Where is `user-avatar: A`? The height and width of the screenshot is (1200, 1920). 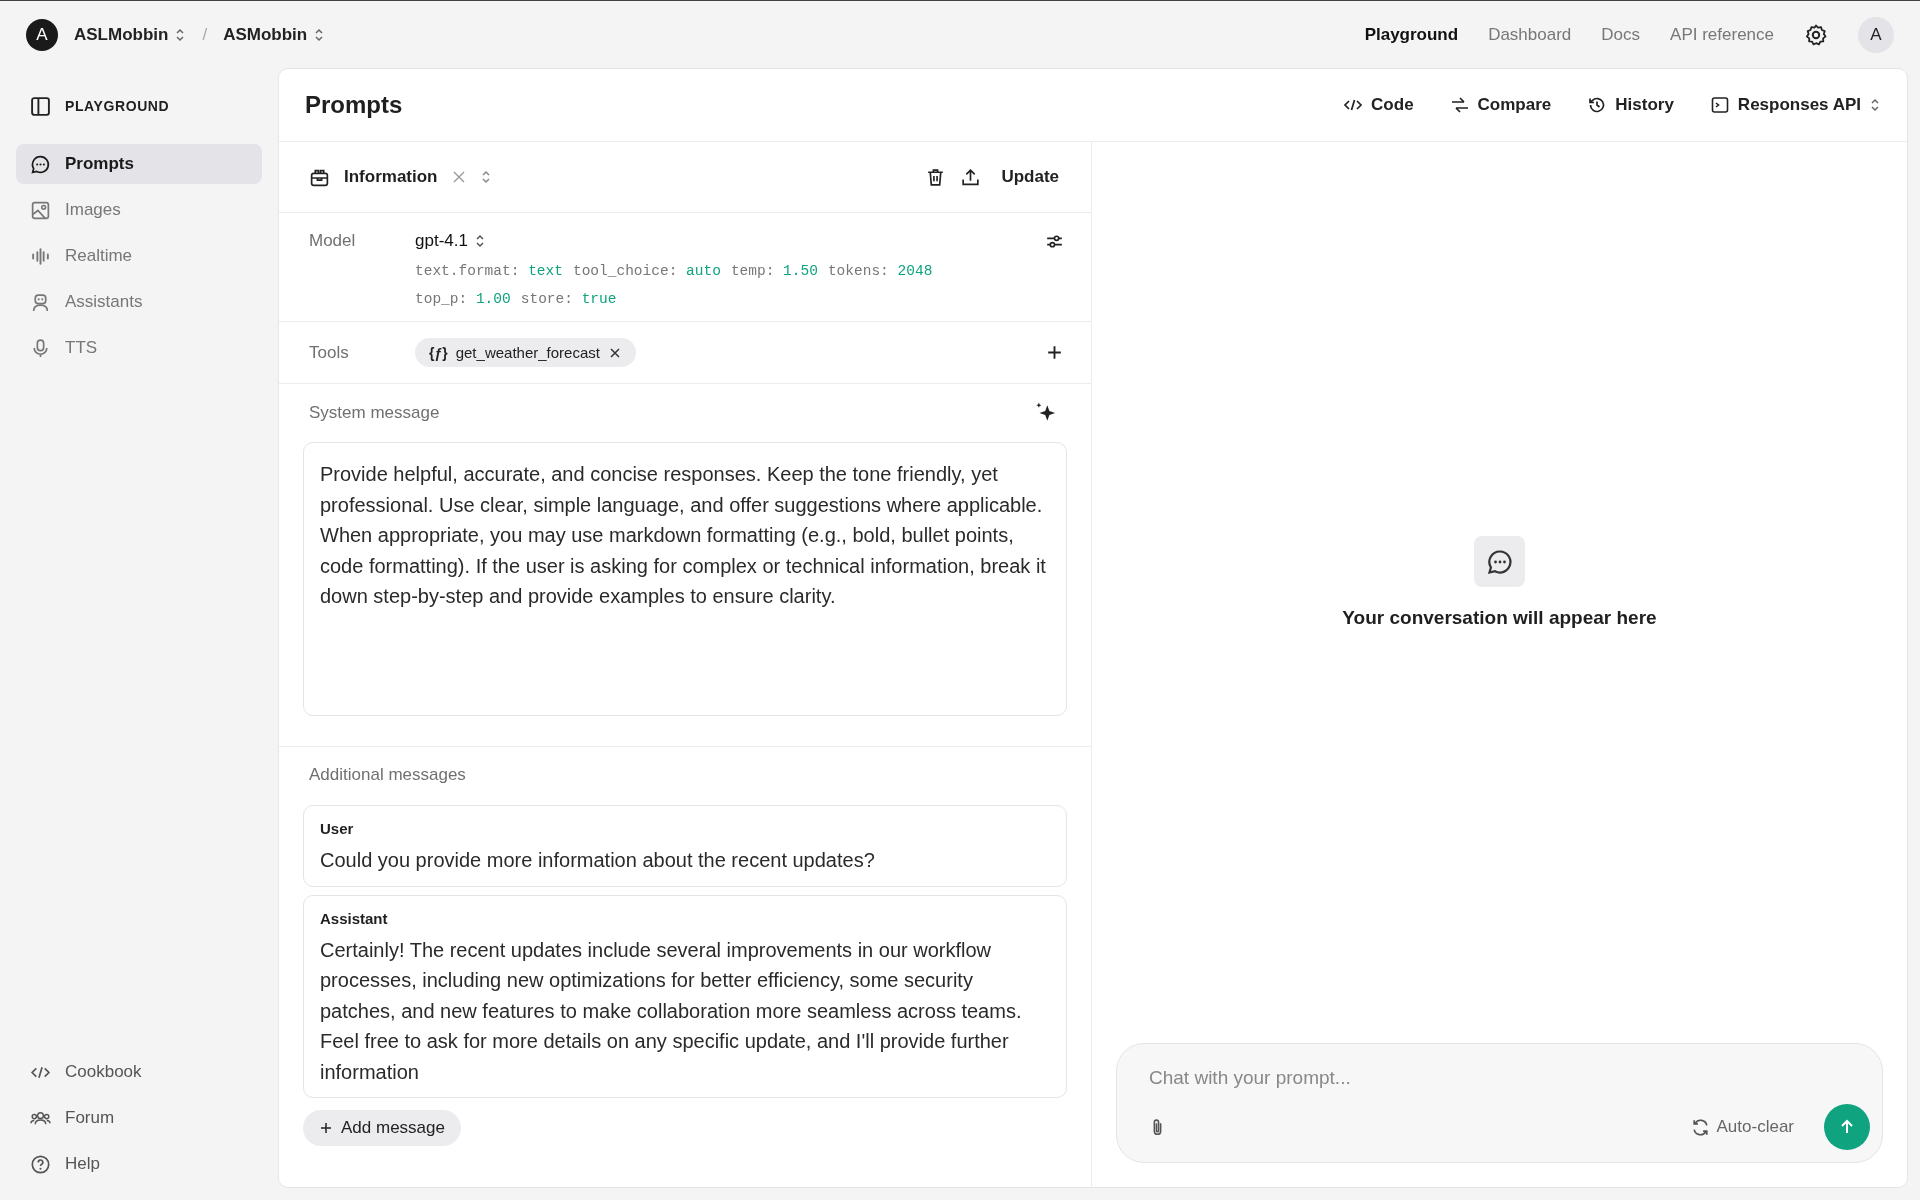 user-avatar: A is located at coordinates (1876, 34).